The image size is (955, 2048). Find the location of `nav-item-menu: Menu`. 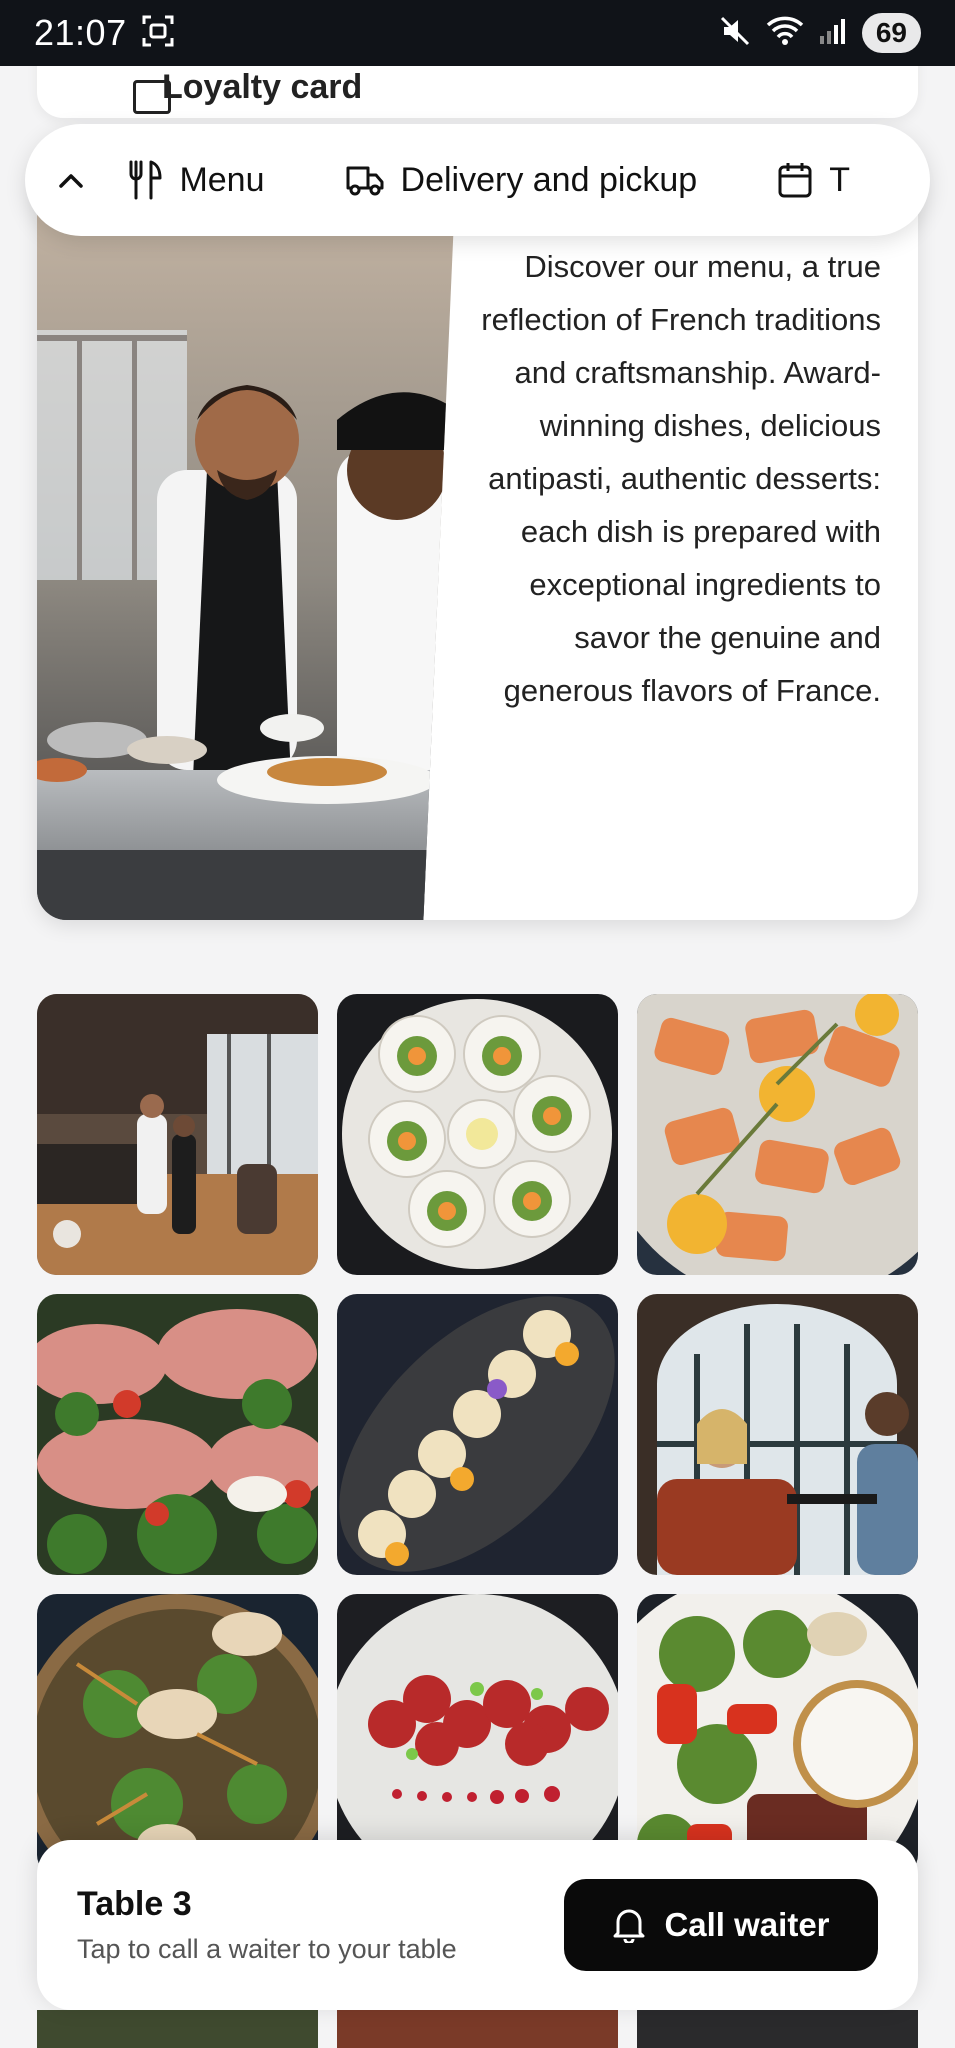

nav-item-menu: Menu is located at coordinates (196, 180).